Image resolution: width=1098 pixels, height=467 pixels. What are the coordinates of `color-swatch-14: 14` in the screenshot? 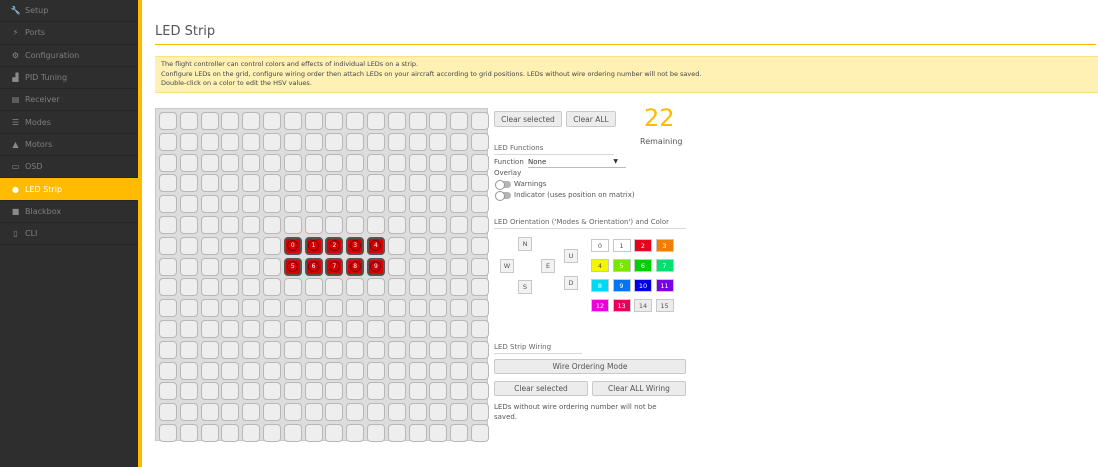 It's located at (643, 305).